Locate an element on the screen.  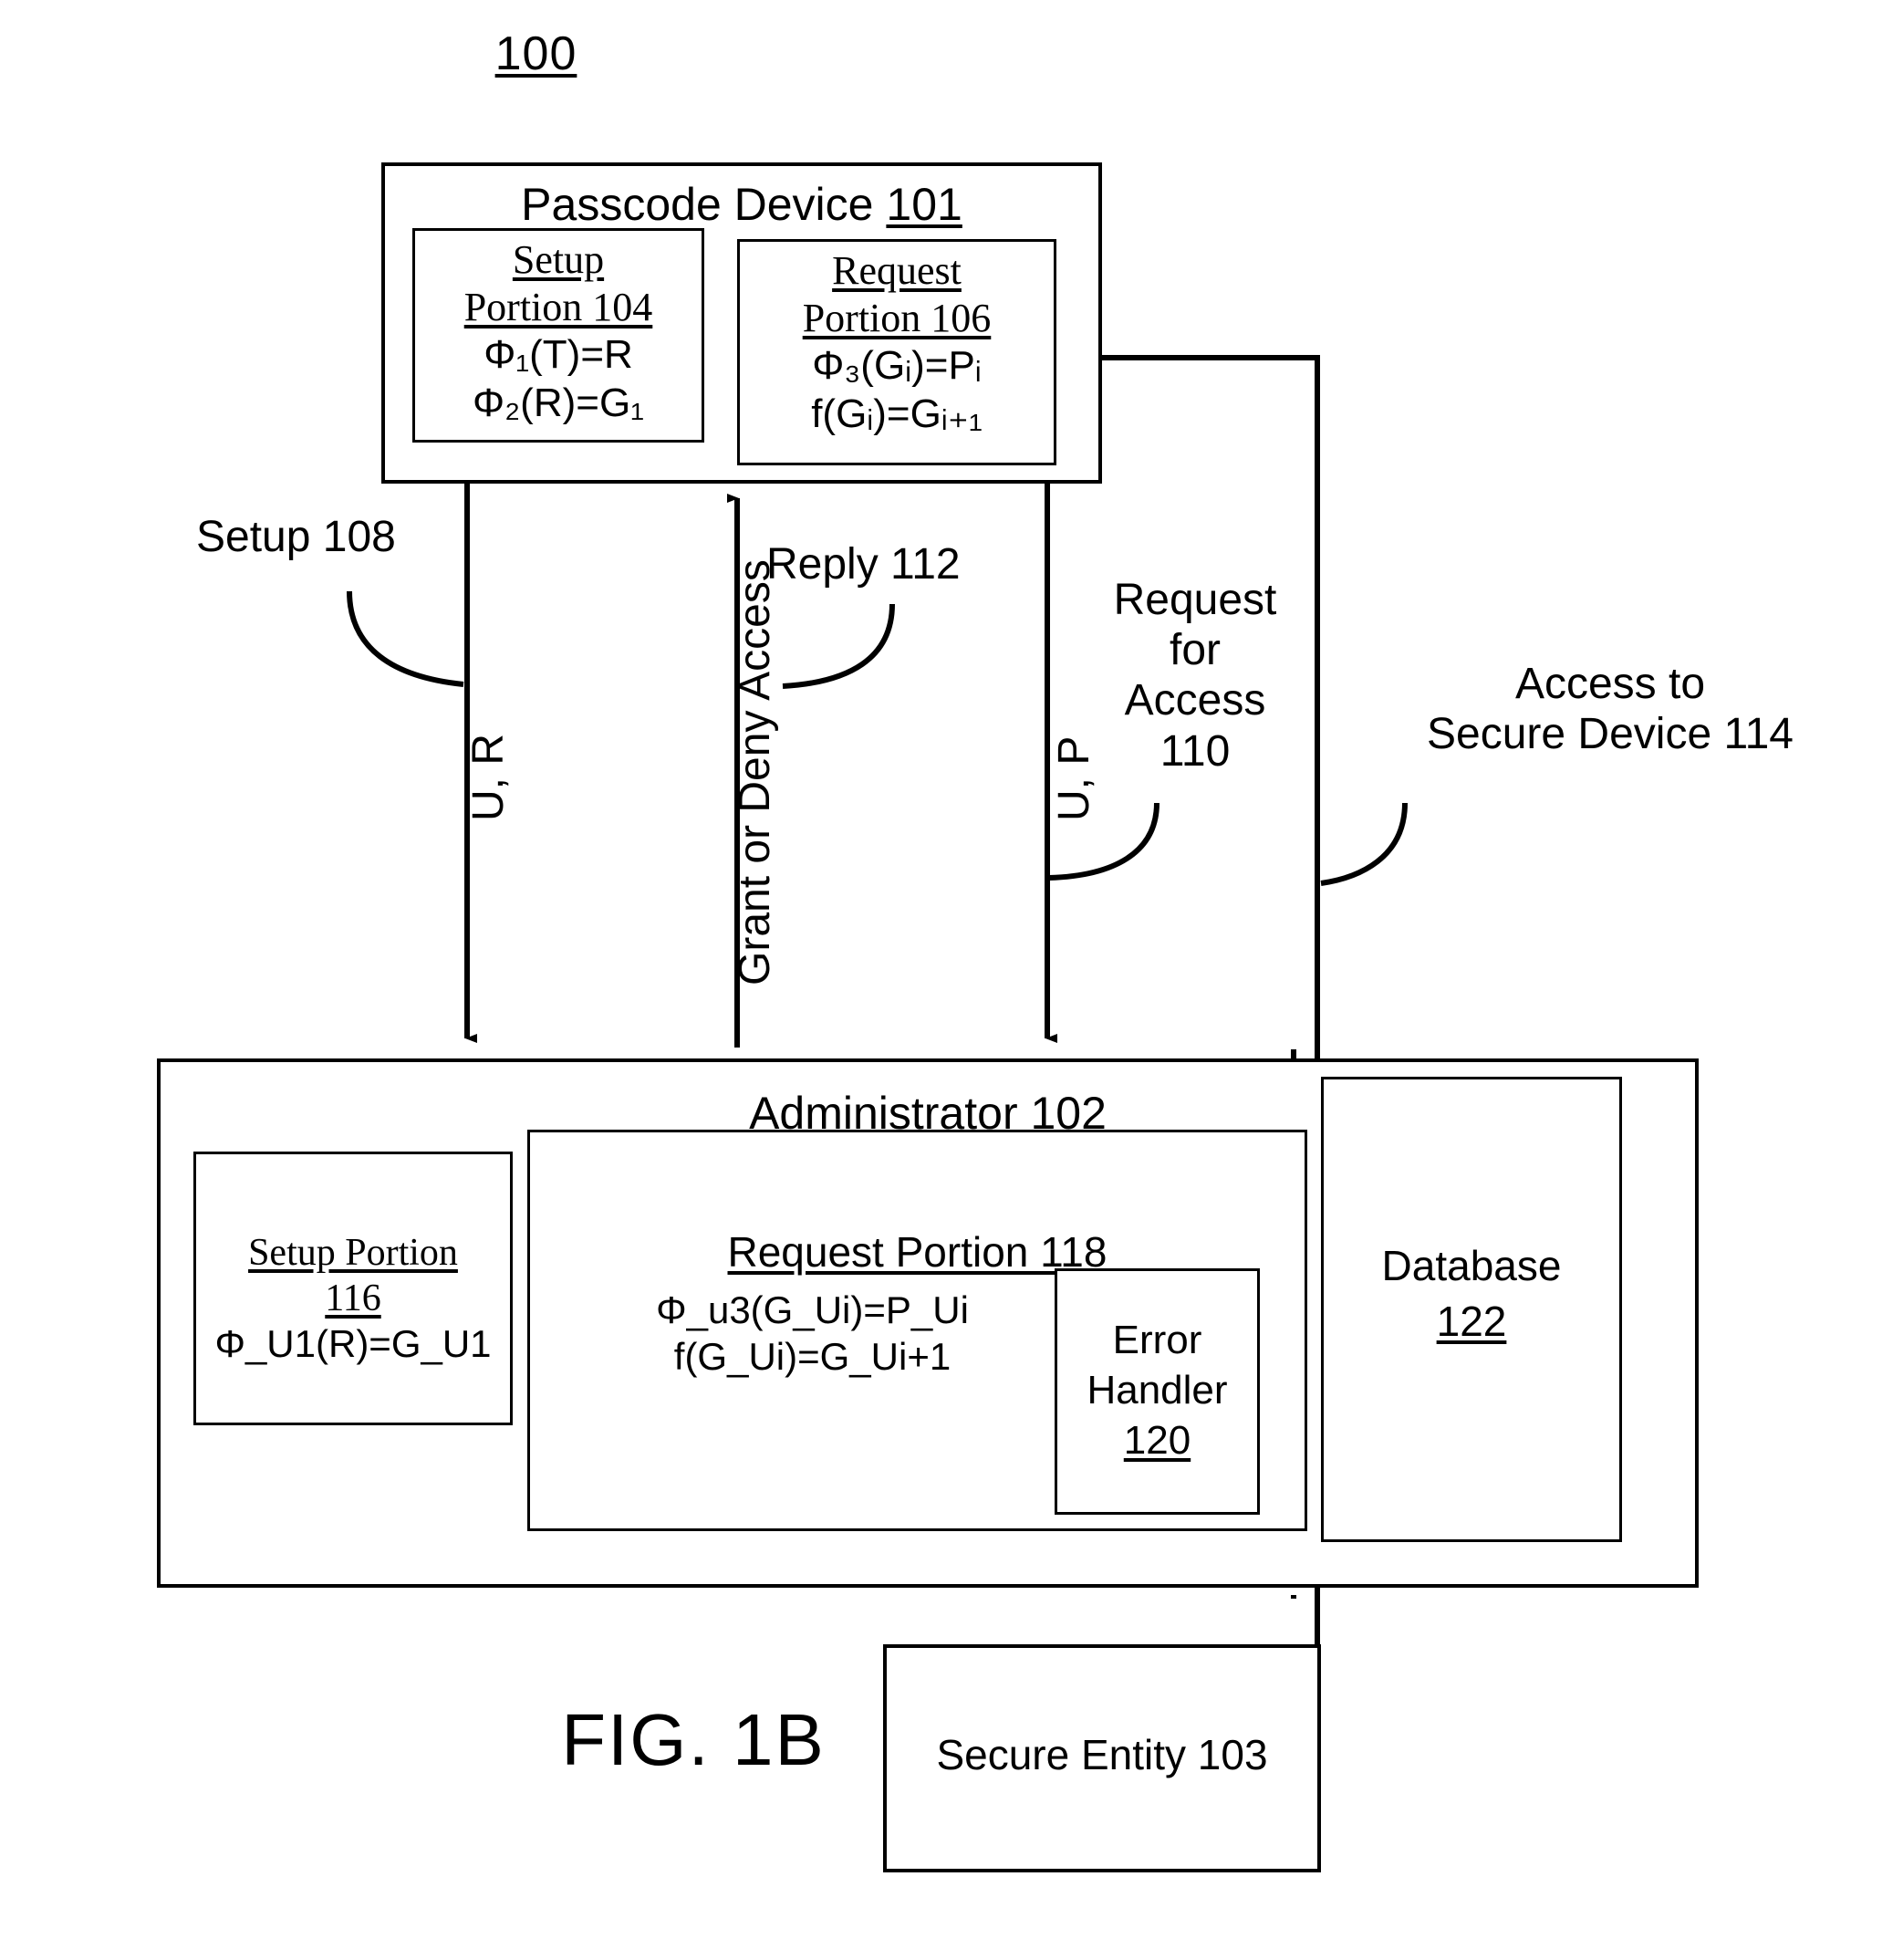
request-for-access-line2: for is located at coordinates (1195, 651).